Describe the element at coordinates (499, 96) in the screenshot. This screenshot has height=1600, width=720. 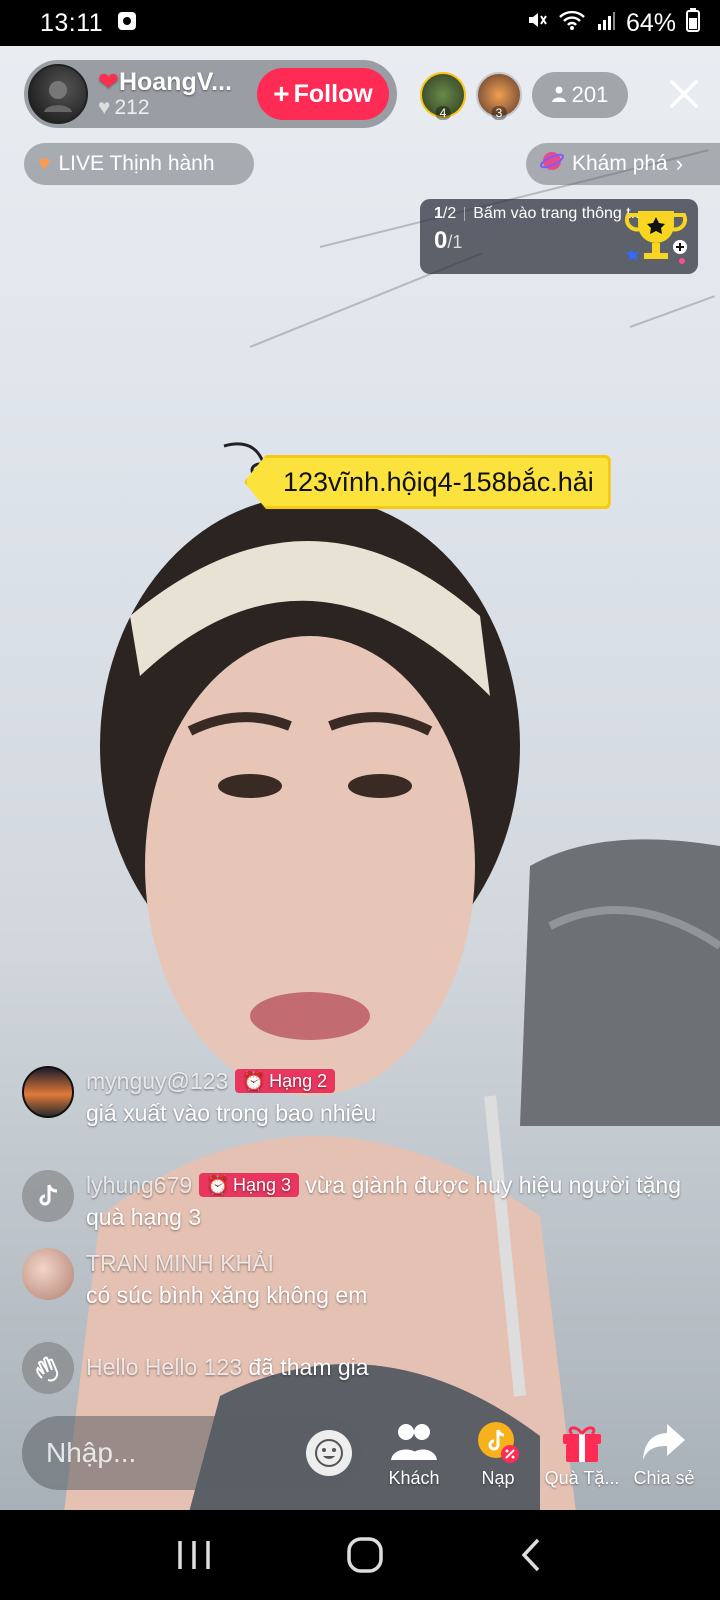
I see `top-viewer-avatar: 3` at that location.